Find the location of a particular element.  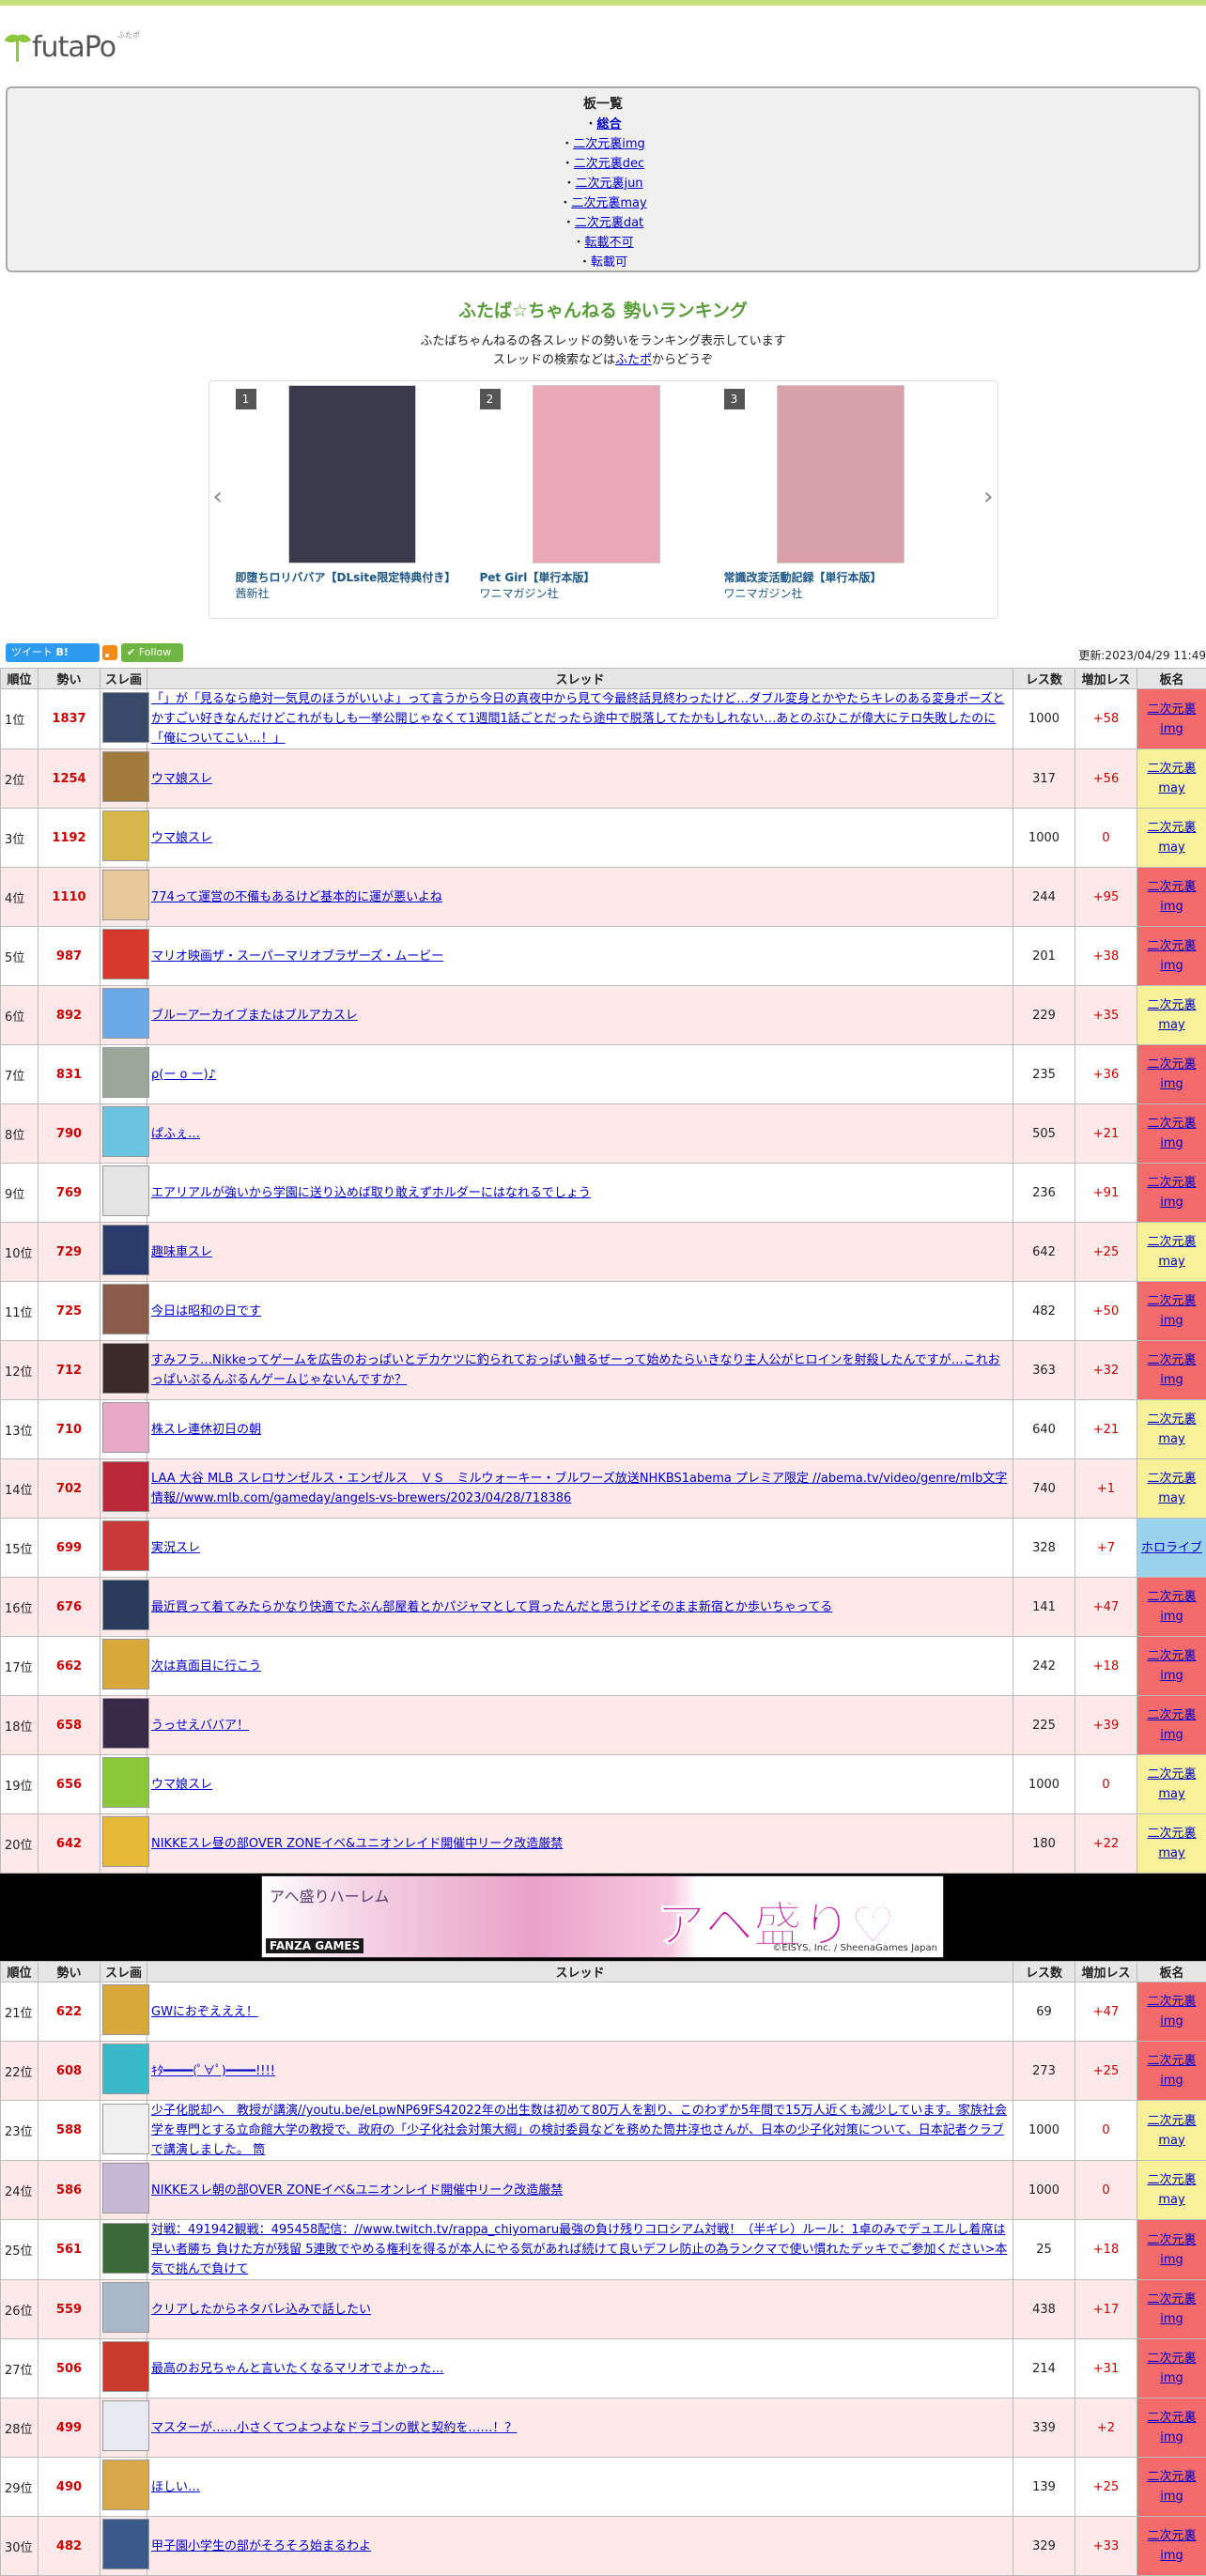

thread-title-link: マスターが……小さくてつよつよなドラゴンの獣と契約を……！？ is located at coordinates (334, 2428).